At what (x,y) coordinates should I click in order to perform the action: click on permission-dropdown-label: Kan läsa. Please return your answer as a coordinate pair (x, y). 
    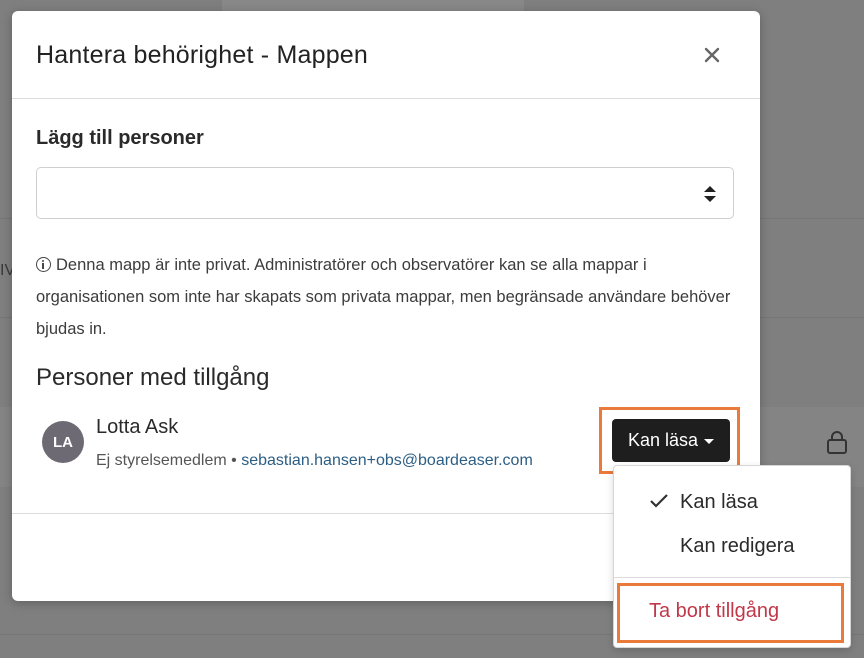
    Looking at the image, I should click on (663, 440).